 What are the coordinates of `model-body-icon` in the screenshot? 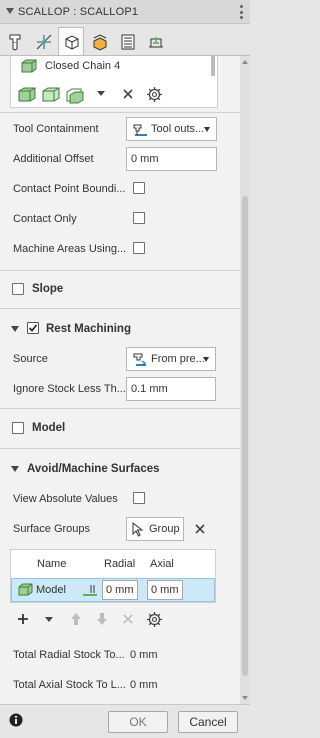 It's located at (25, 589).